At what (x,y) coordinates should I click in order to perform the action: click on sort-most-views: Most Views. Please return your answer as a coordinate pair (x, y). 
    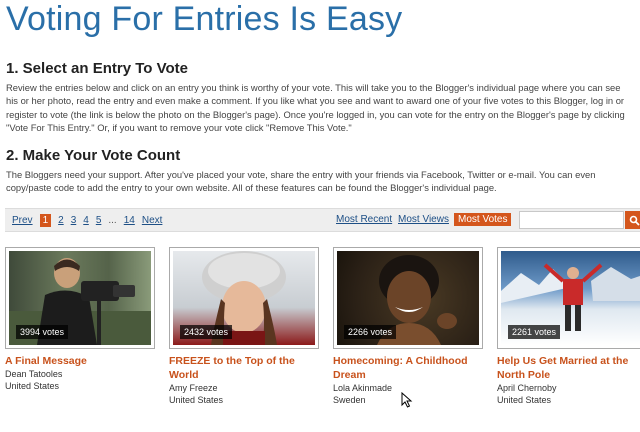
    Looking at the image, I should click on (423, 219).